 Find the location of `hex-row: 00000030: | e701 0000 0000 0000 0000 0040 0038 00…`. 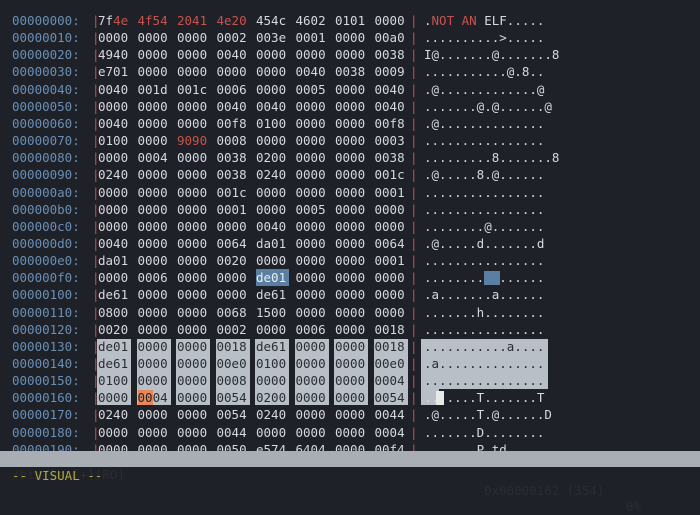

hex-row: 00000030: | e701 0000 0000 0000 0000 0040 0038 00… is located at coordinates (350, 71).